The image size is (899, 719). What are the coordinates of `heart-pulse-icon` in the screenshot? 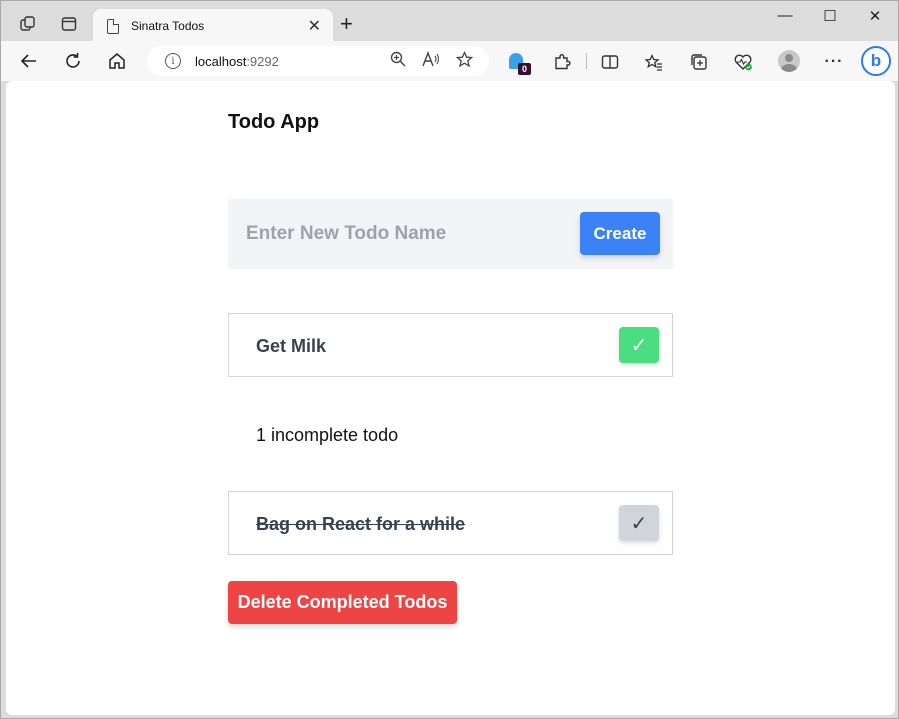 It's located at (743, 62).